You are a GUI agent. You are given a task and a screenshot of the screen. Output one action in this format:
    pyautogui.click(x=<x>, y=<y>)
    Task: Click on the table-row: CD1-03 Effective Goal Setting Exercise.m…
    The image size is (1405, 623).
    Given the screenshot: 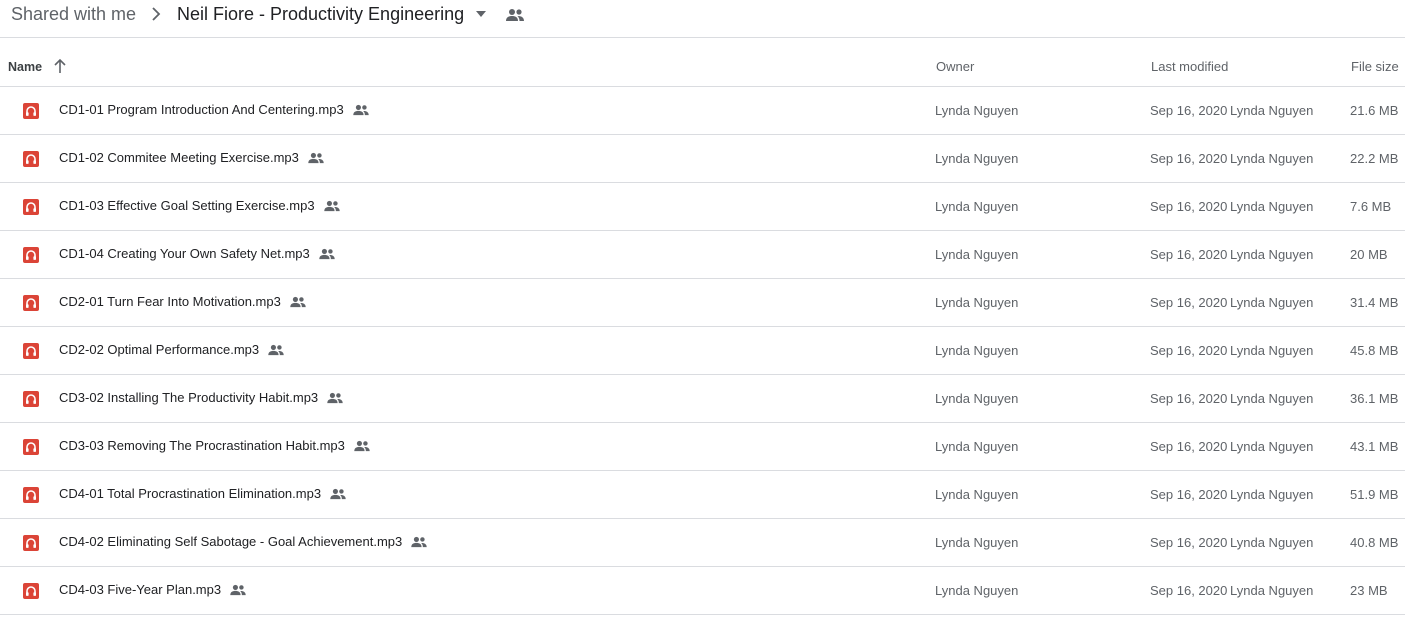 What is the action you would take?
    pyautogui.click(x=702, y=207)
    